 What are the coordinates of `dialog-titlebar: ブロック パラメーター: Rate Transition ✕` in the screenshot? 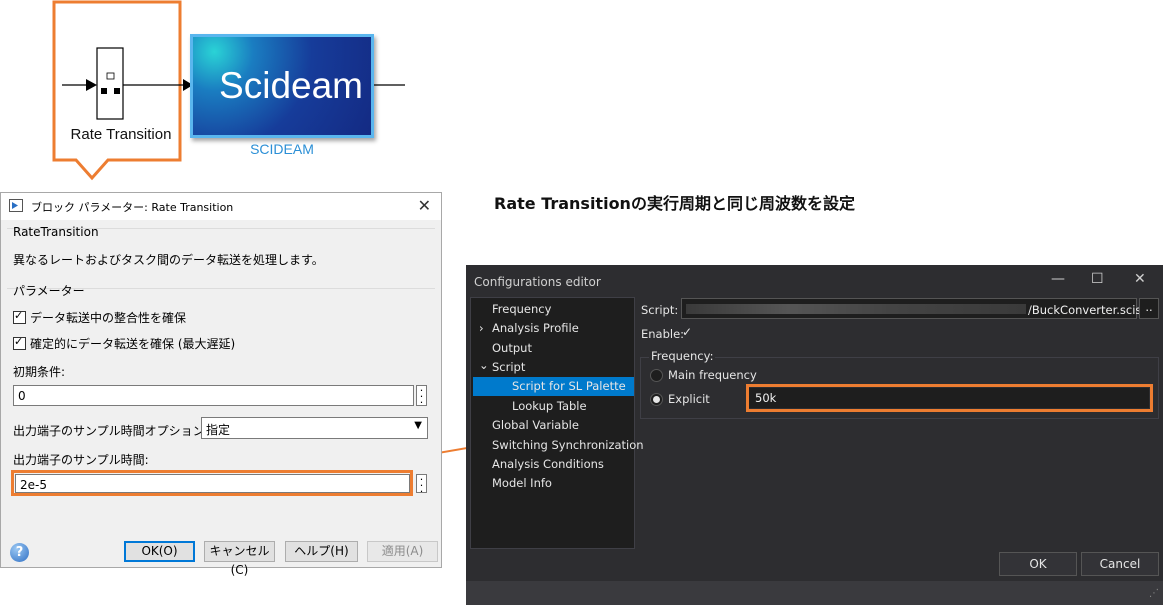 It's located at (221, 206).